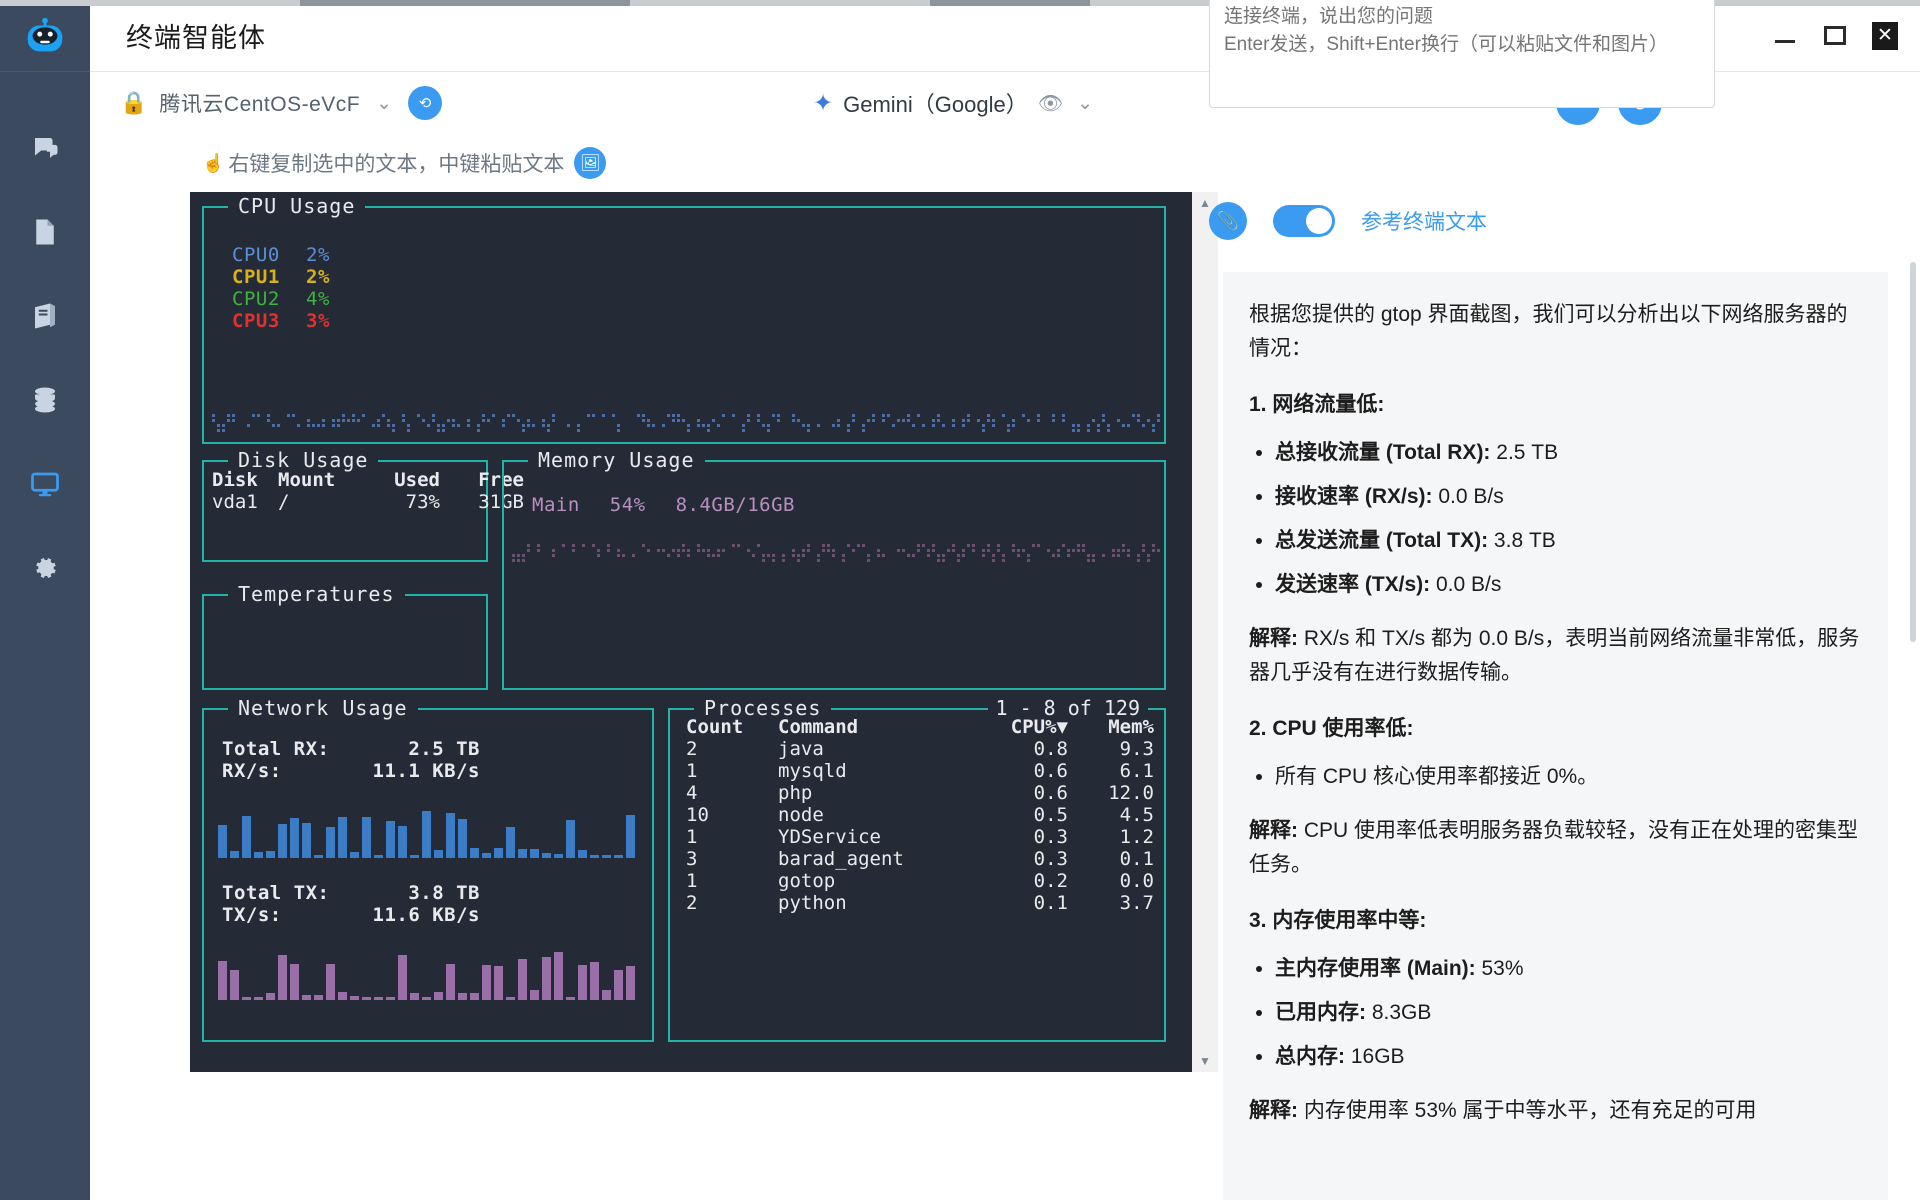 This screenshot has height=1200, width=1920. What do you see at coordinates (256, 299) in the screenshot?
I see `cpu2-label: CPU2` at bounding box center [256, 299].